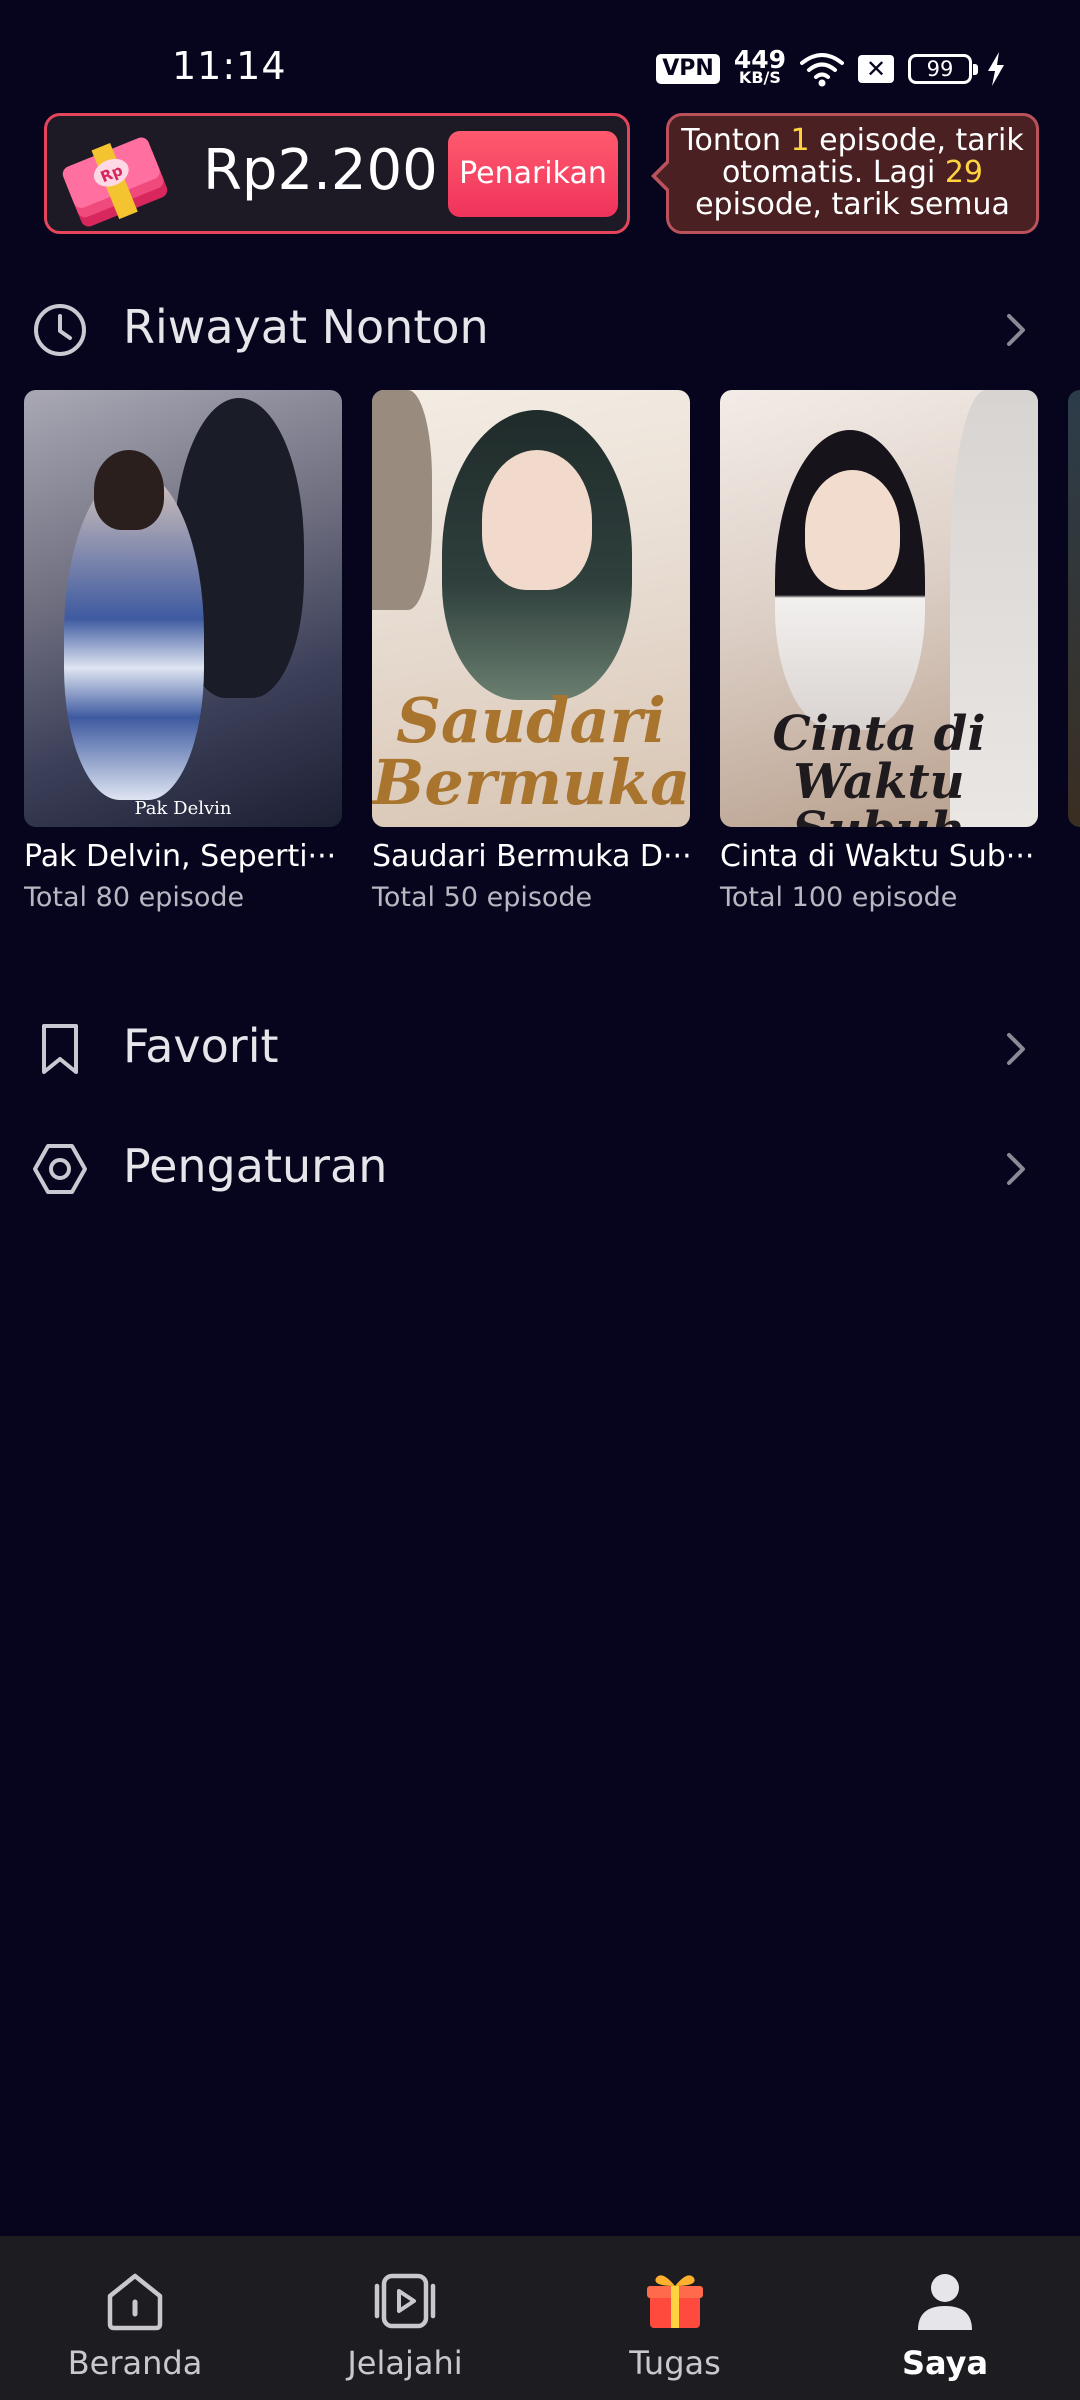 The image size is (1080, 2400). What do you see at coordinates (943, 69) in the screenshot?
I see `battery-icon: 99` at bounding box center [943, 69].